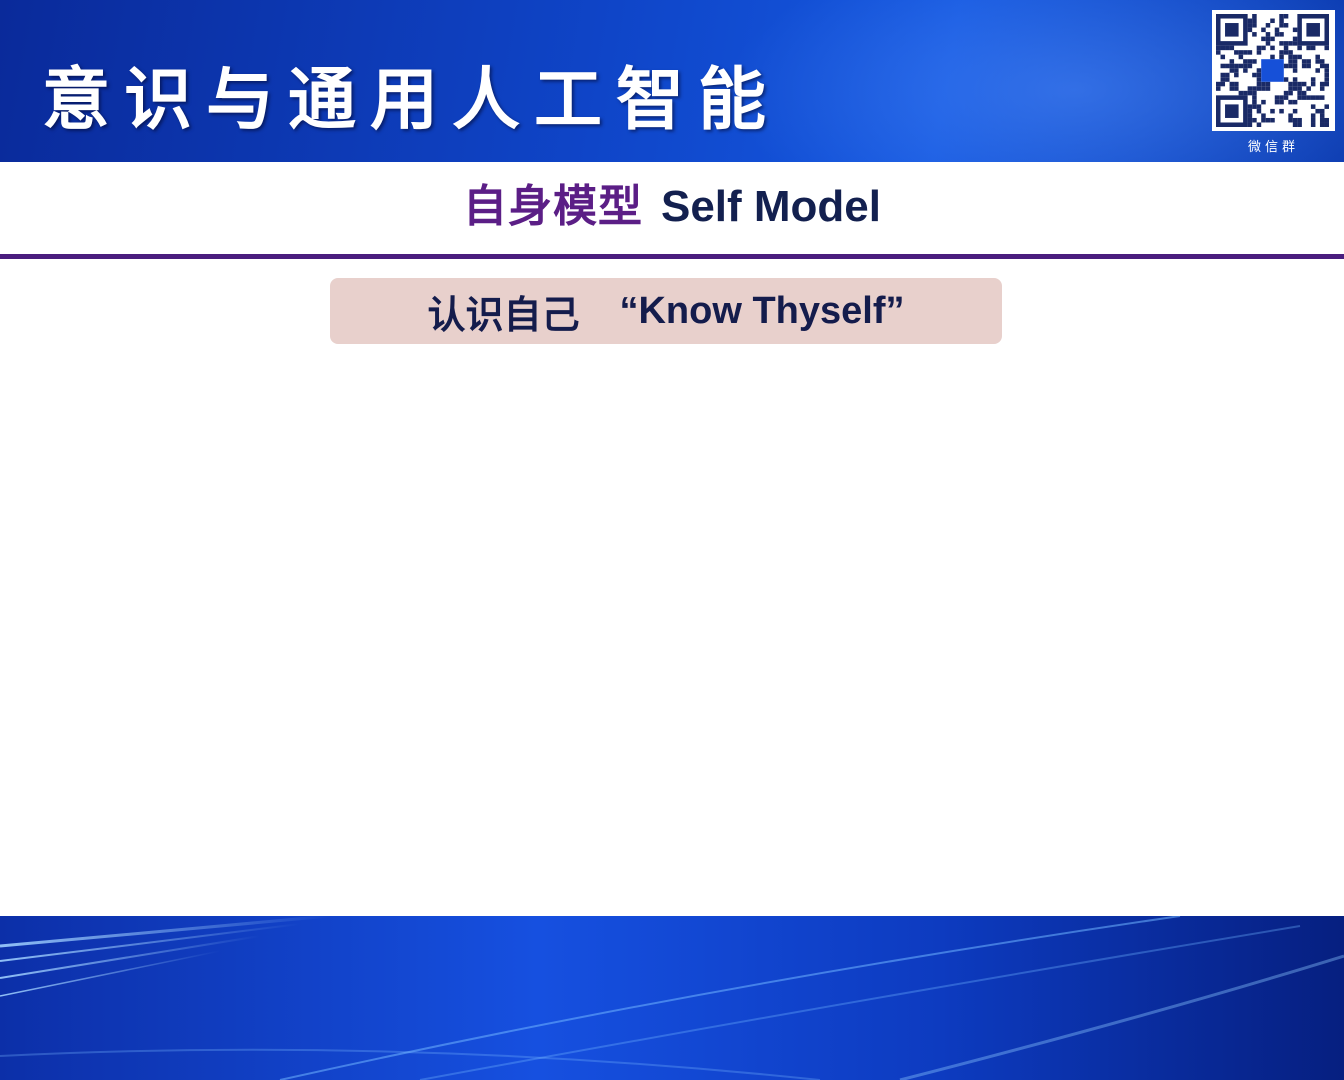  What do you see at coordinates (411, 100) in the screenshot?
I see `banner-title: 意识与通用人工智能` at bounding box center [411, 100].